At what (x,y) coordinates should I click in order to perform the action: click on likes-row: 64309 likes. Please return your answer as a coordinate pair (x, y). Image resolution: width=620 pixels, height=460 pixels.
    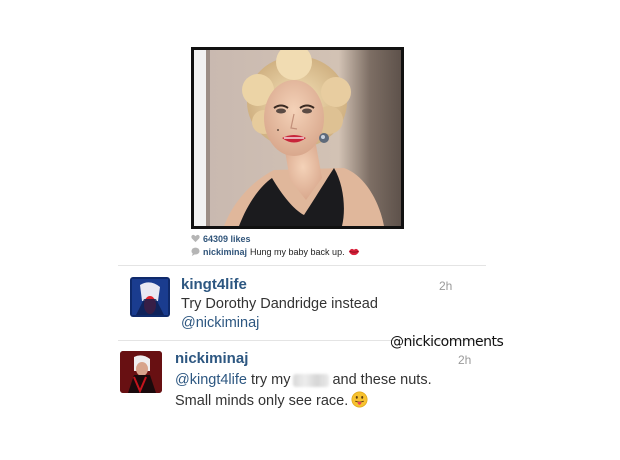
    Looking at the image, I should click on (221, 238).